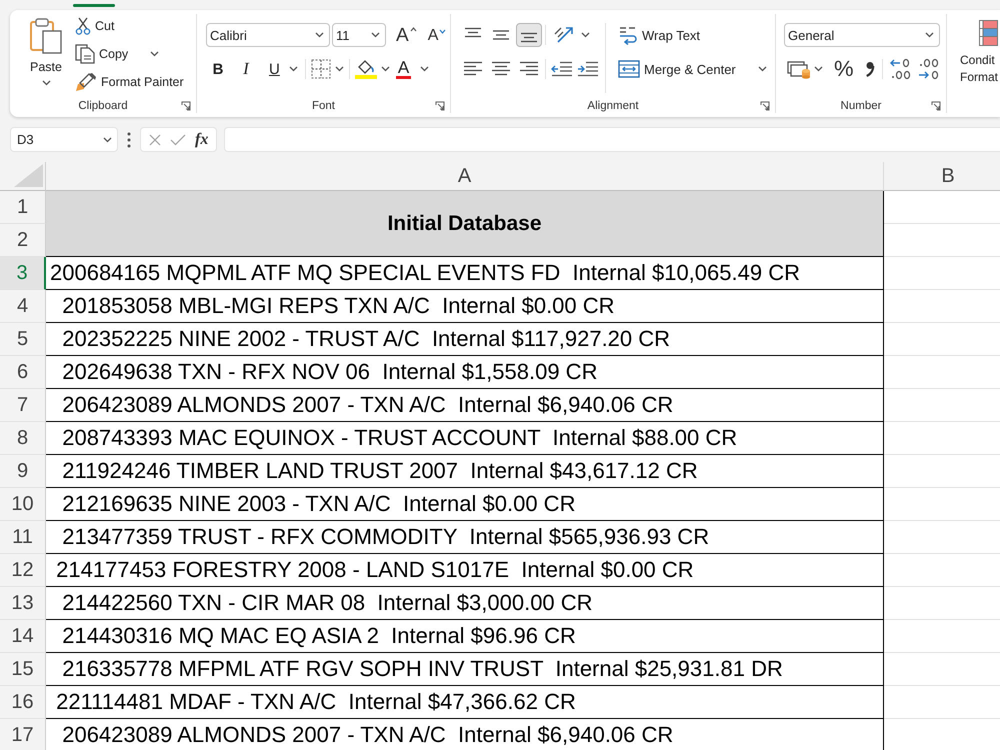 The height and width of the screenshot is (750, 1000). I want to click on row-header: 4, so click(23, 306).